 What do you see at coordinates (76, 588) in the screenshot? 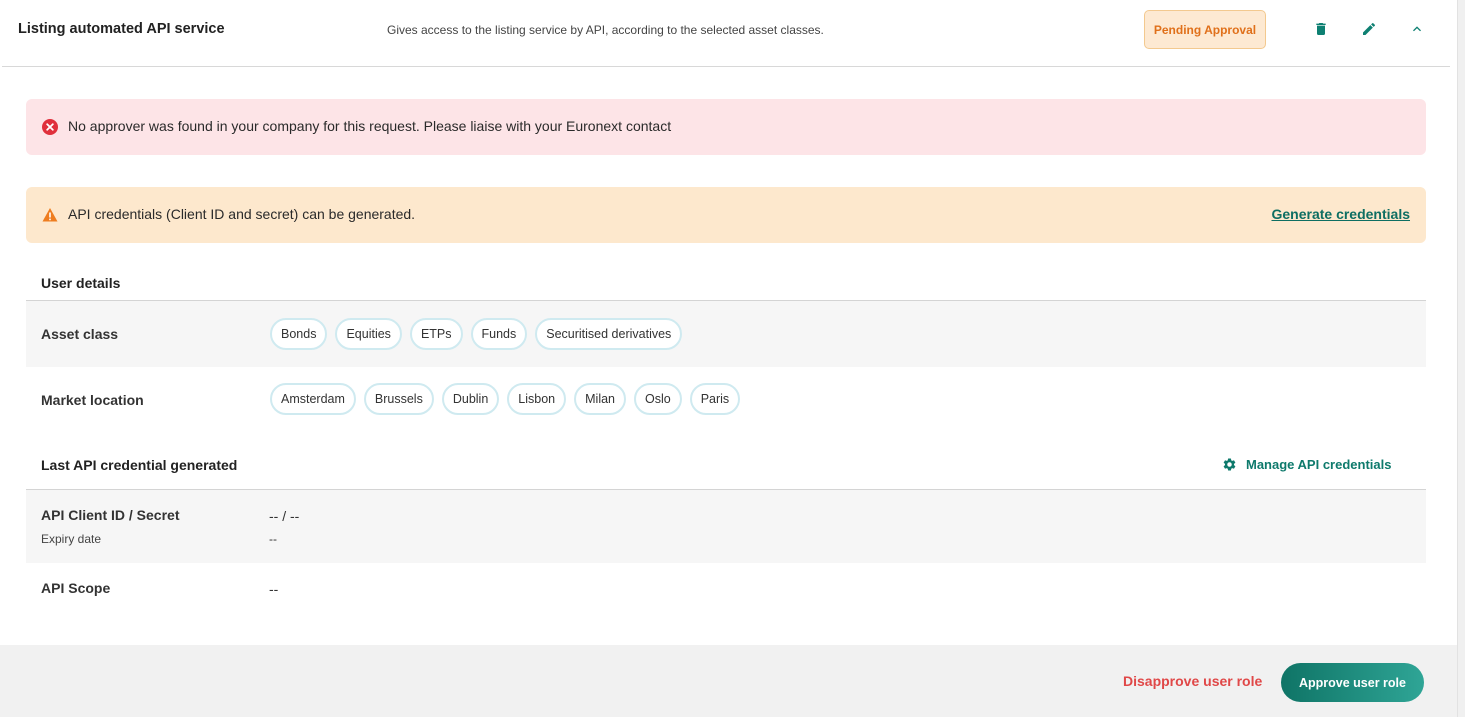
I see `api-scope-label: API Scope` at bounding box center [76, 588].